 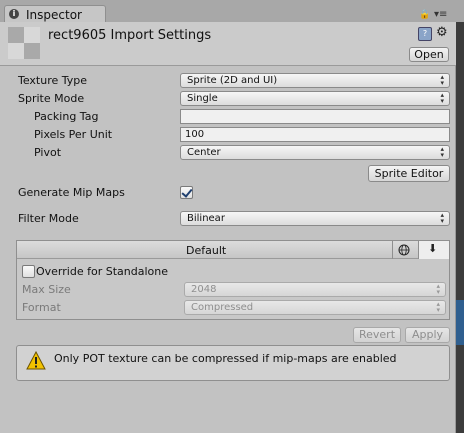 What do you see at coordinates (315, 134) in the screenshot?
I see `pixels-per-unit-field: 100` at bounding box center [315, 134].